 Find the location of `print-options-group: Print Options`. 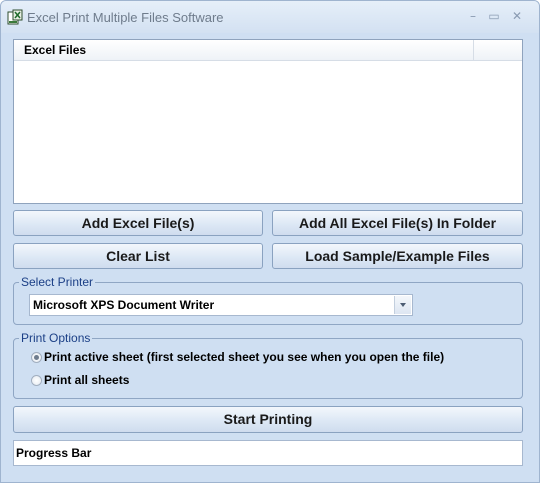

print-options-group: Print Options is located at coordinates (268, 365).